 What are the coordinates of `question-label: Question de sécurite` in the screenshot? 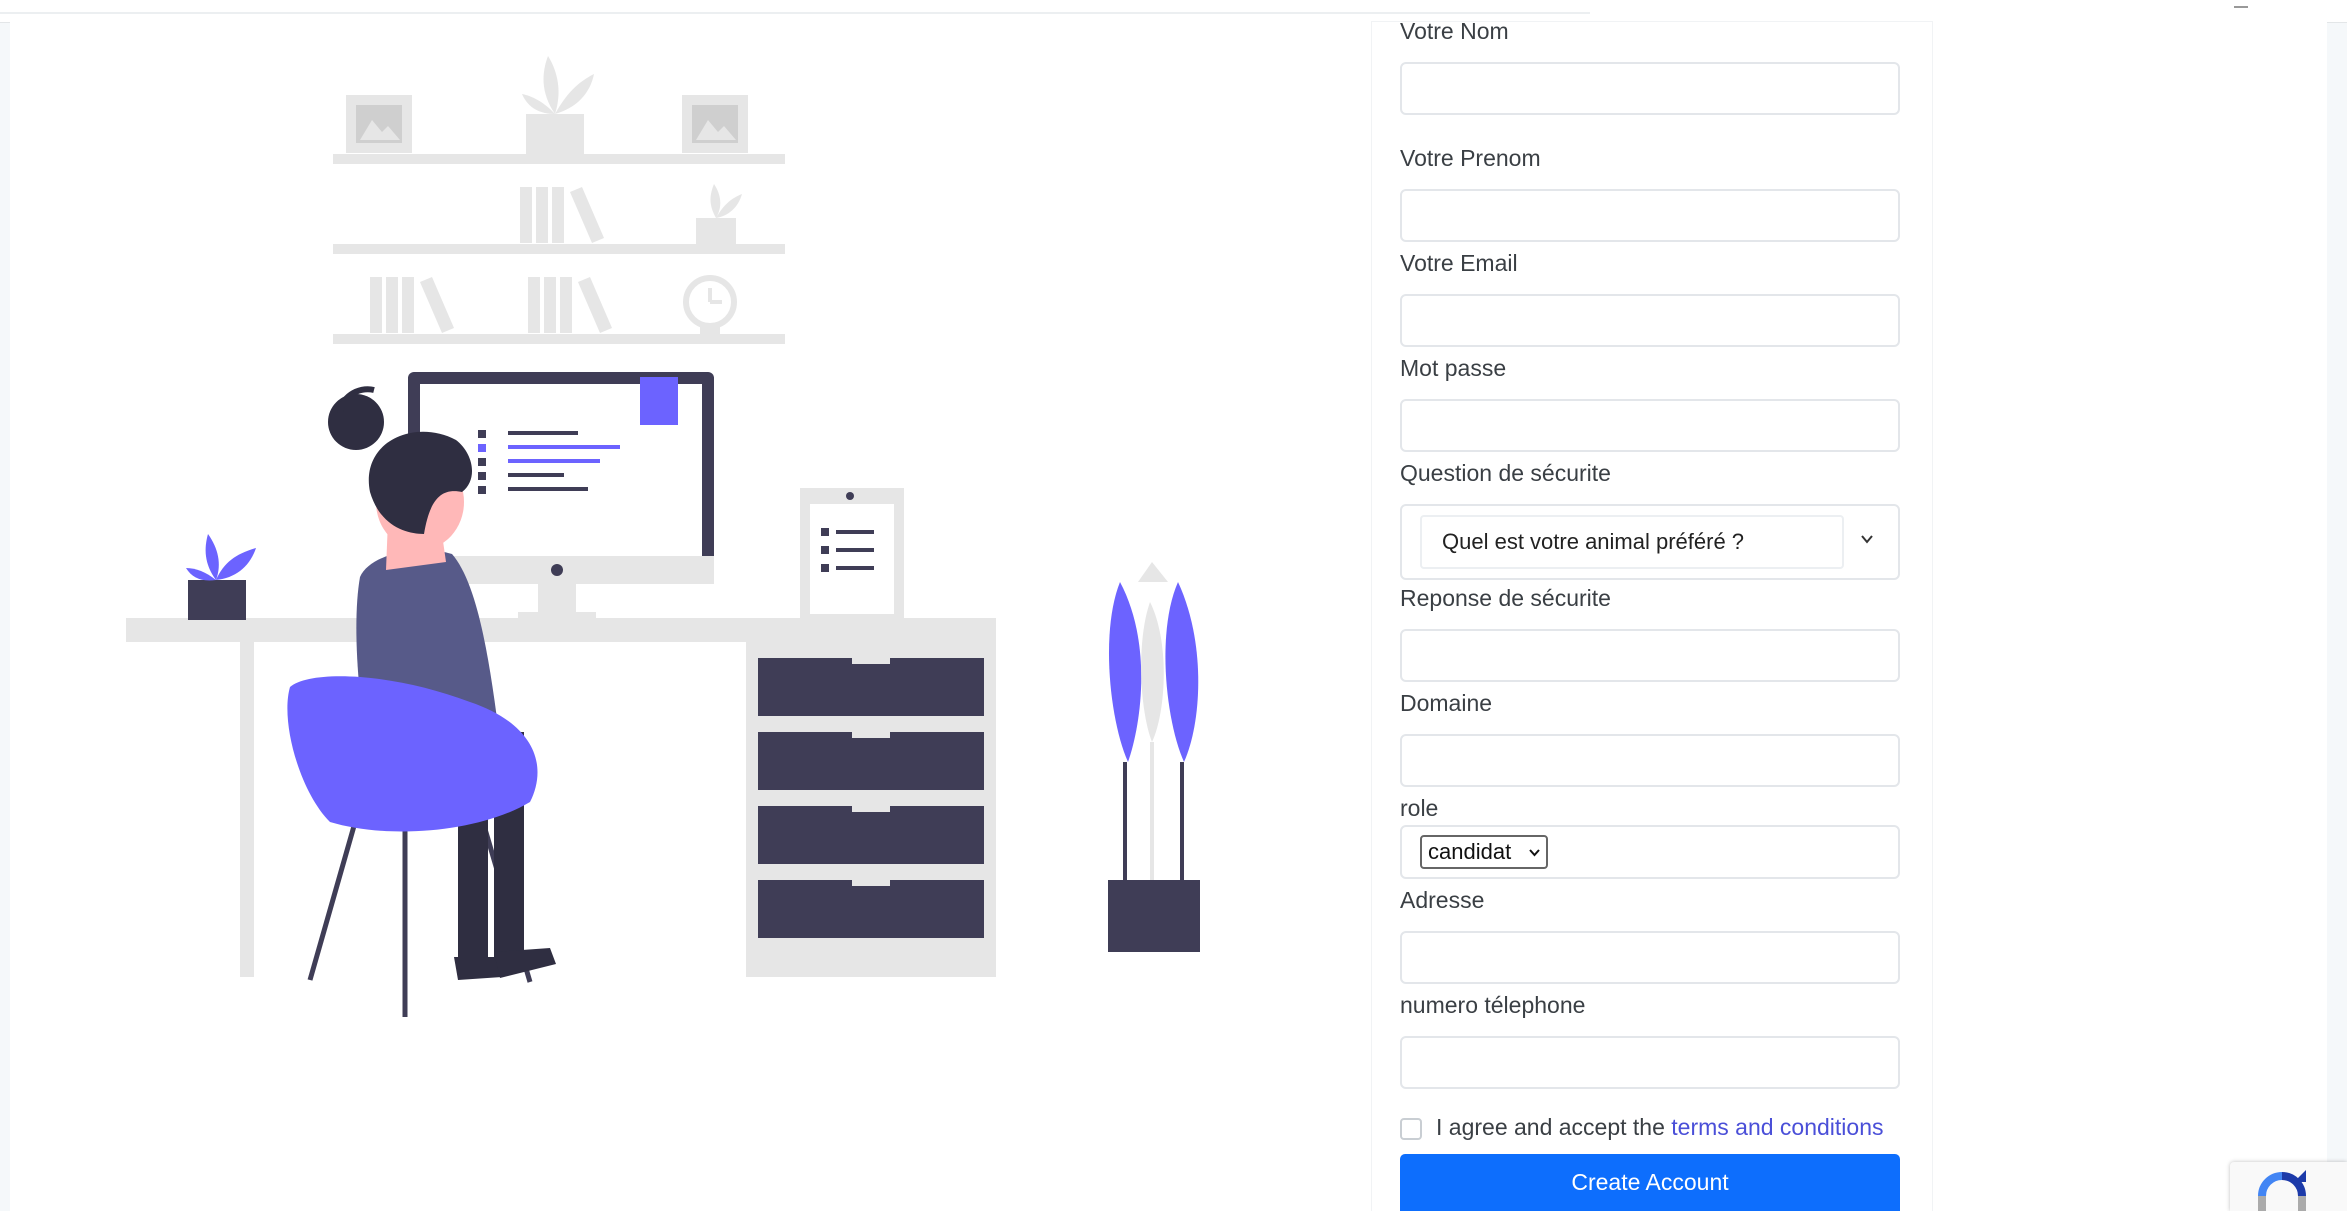 It's located at (1505, 473).